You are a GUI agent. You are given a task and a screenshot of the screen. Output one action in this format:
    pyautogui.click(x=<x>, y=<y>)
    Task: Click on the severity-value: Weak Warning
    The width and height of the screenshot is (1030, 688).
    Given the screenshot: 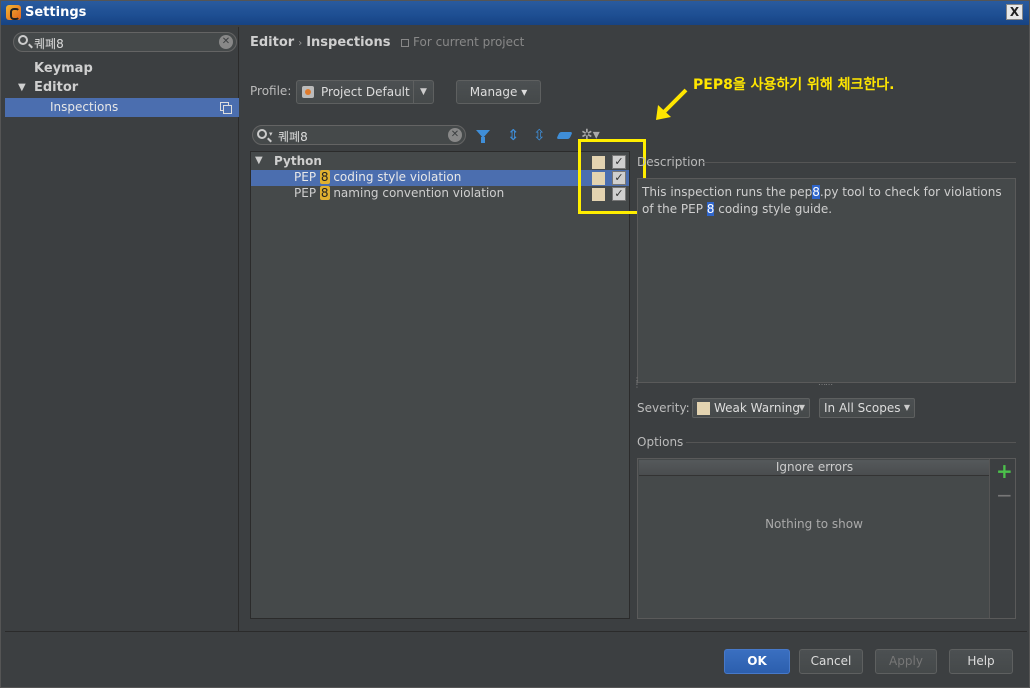 What is the action you would take?
    pyautogui.click(x=757, y=408)
    